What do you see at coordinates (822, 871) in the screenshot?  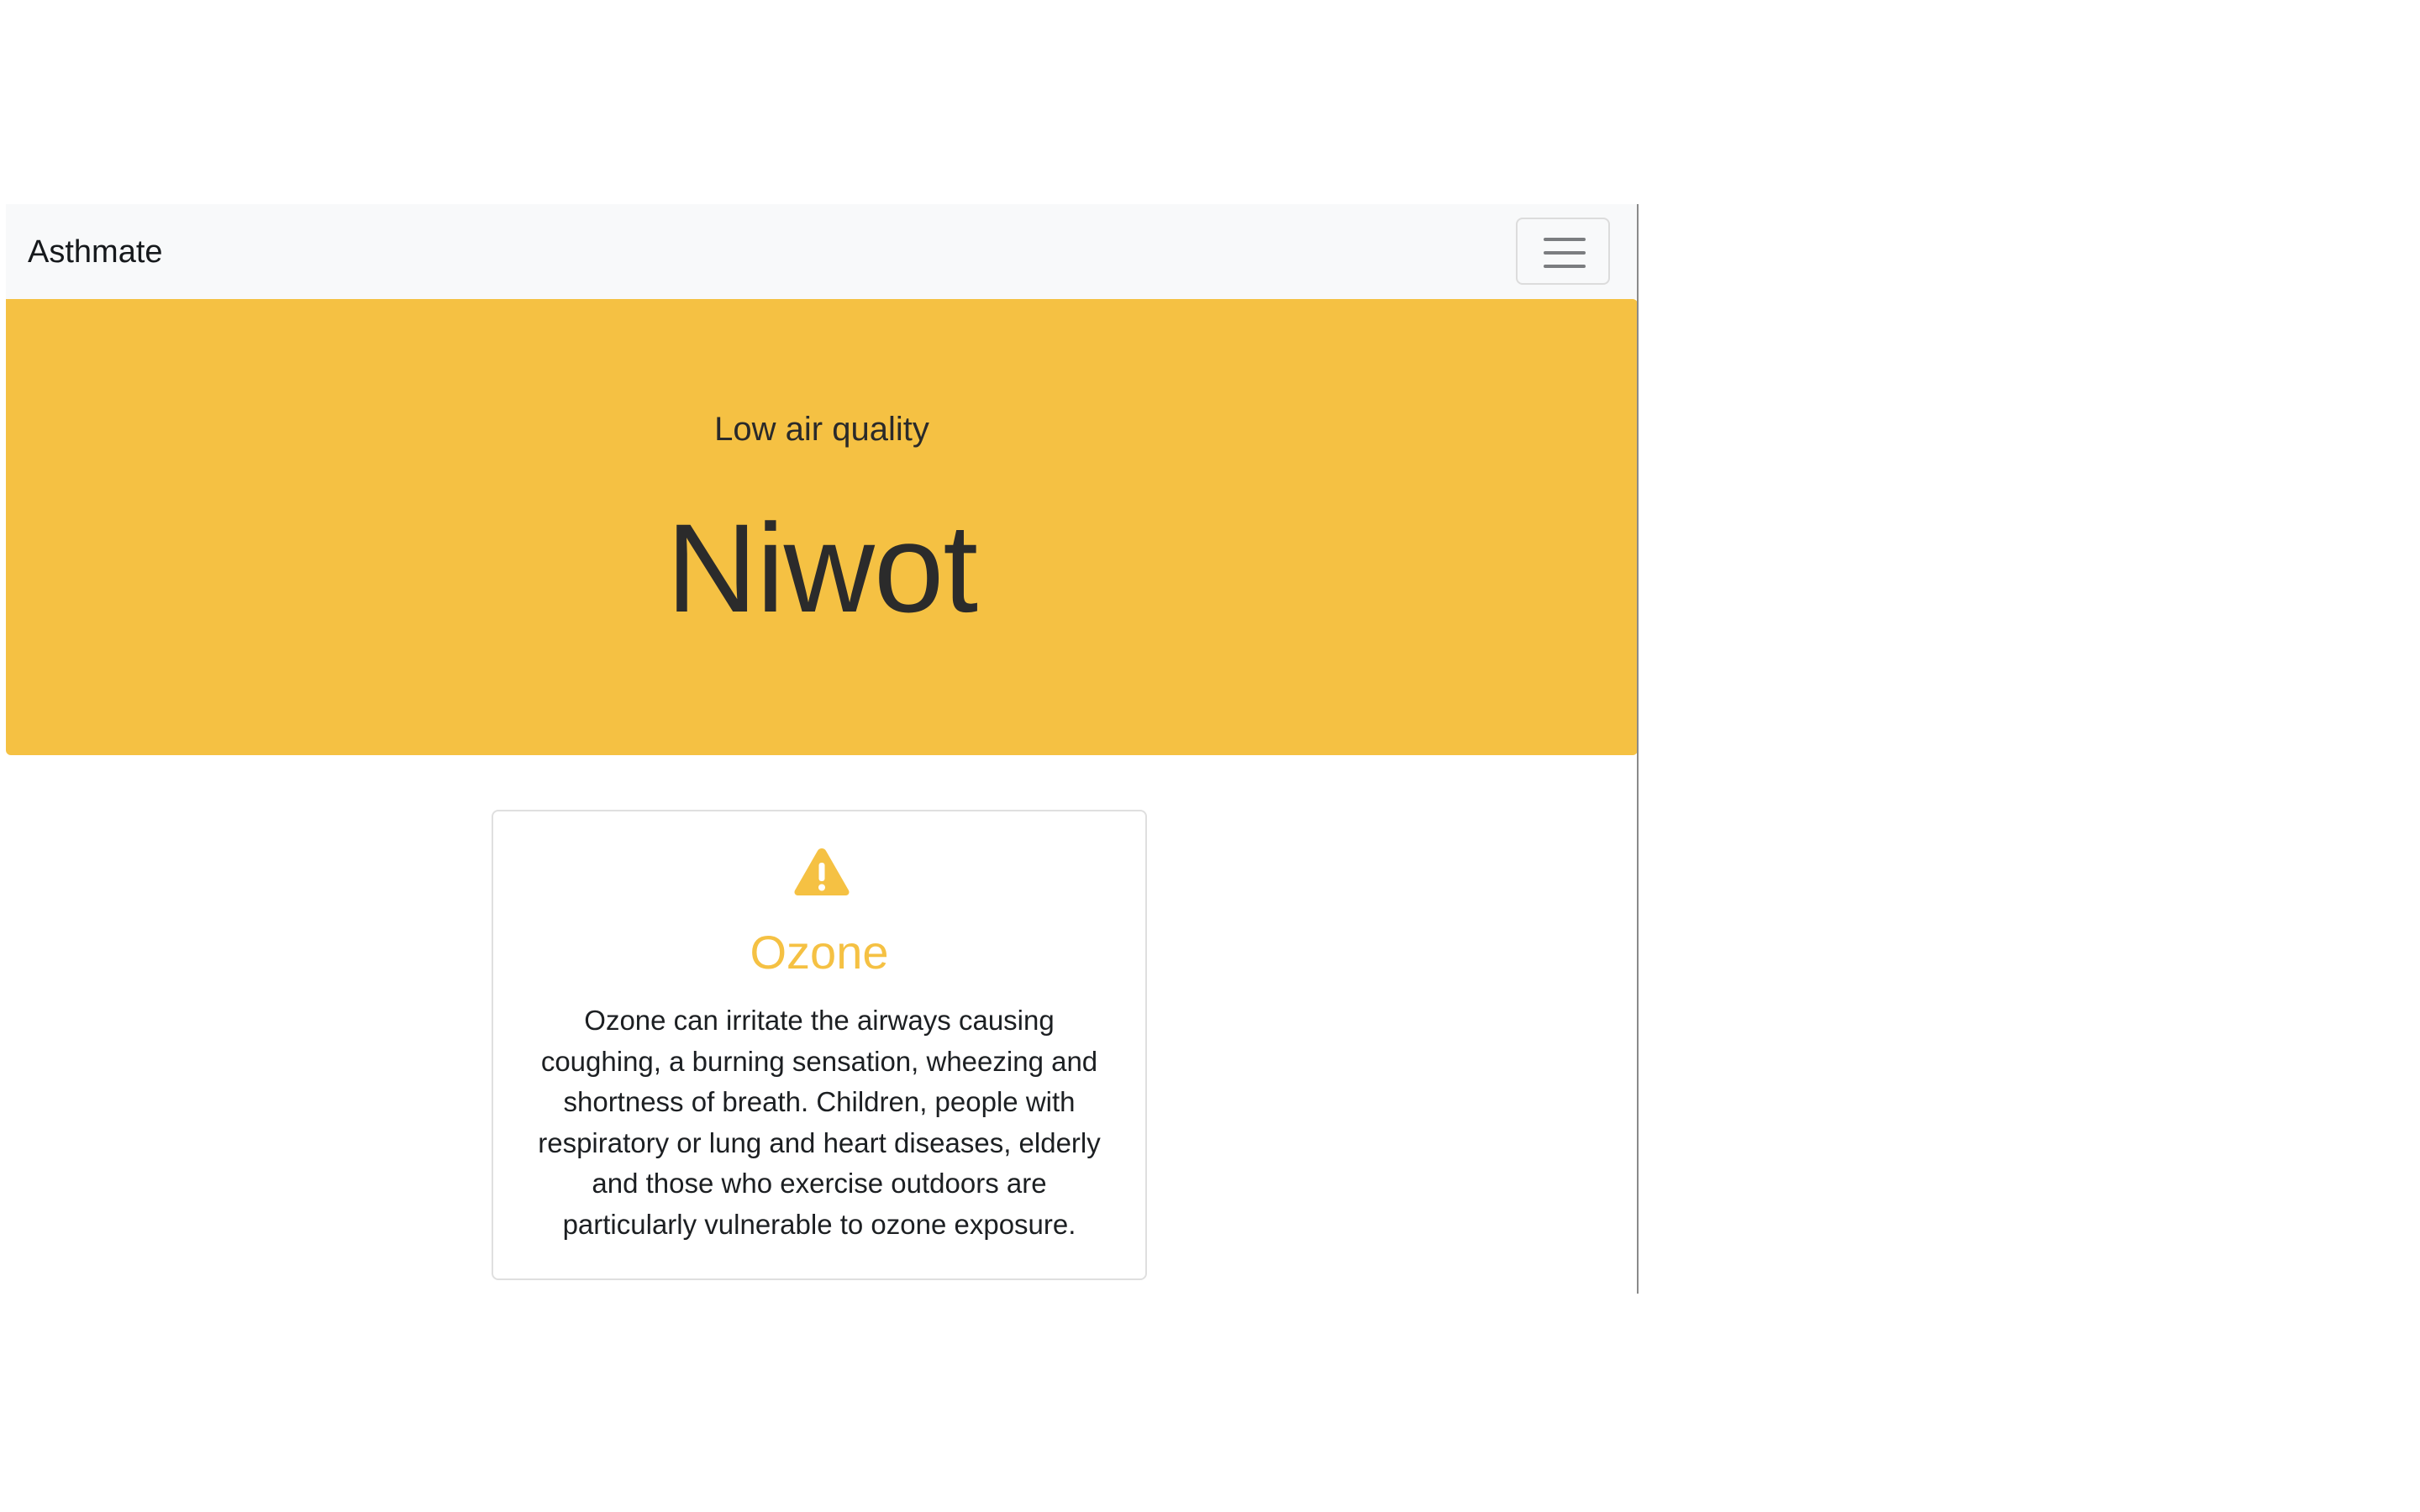 I see `warning-triangle-icon` at bounding box center [822, 871].